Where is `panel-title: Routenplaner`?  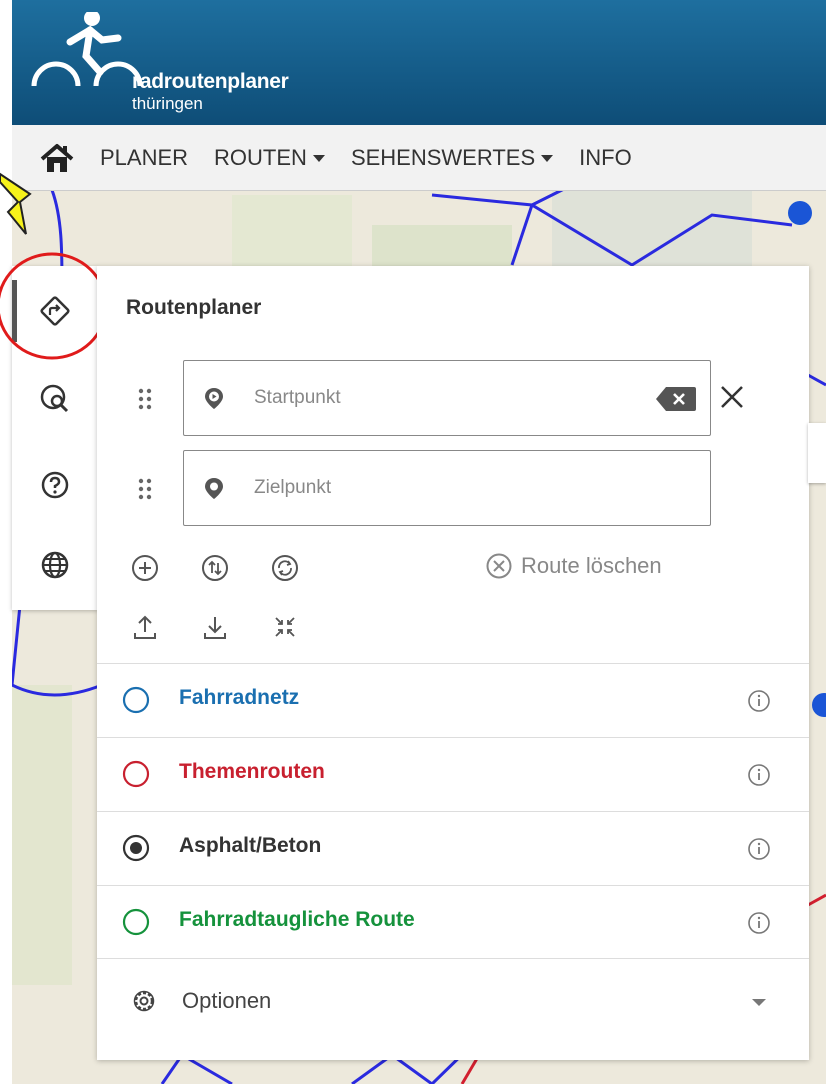
panel-title: Routenplaner is located at coordinates (194, 307).